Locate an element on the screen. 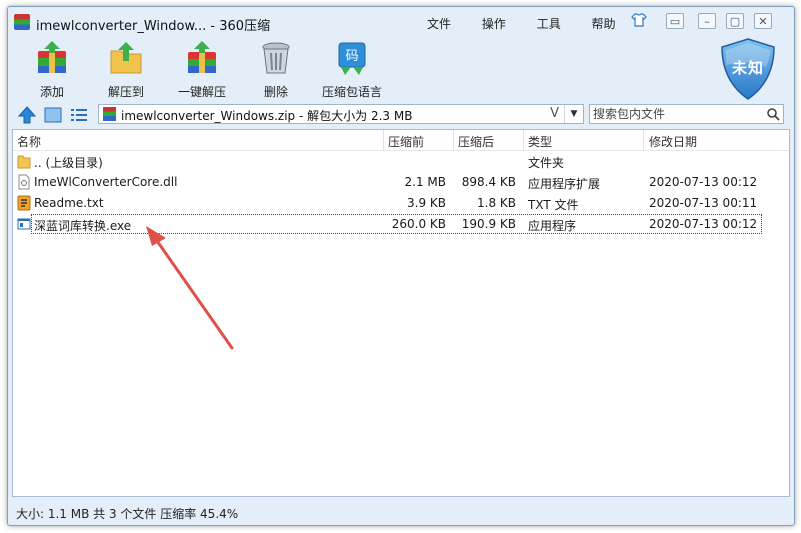 Image resolution: width=801 pixels, height=533 pixels. file-size: 2.1 MB is located at coordinates (425, 182).